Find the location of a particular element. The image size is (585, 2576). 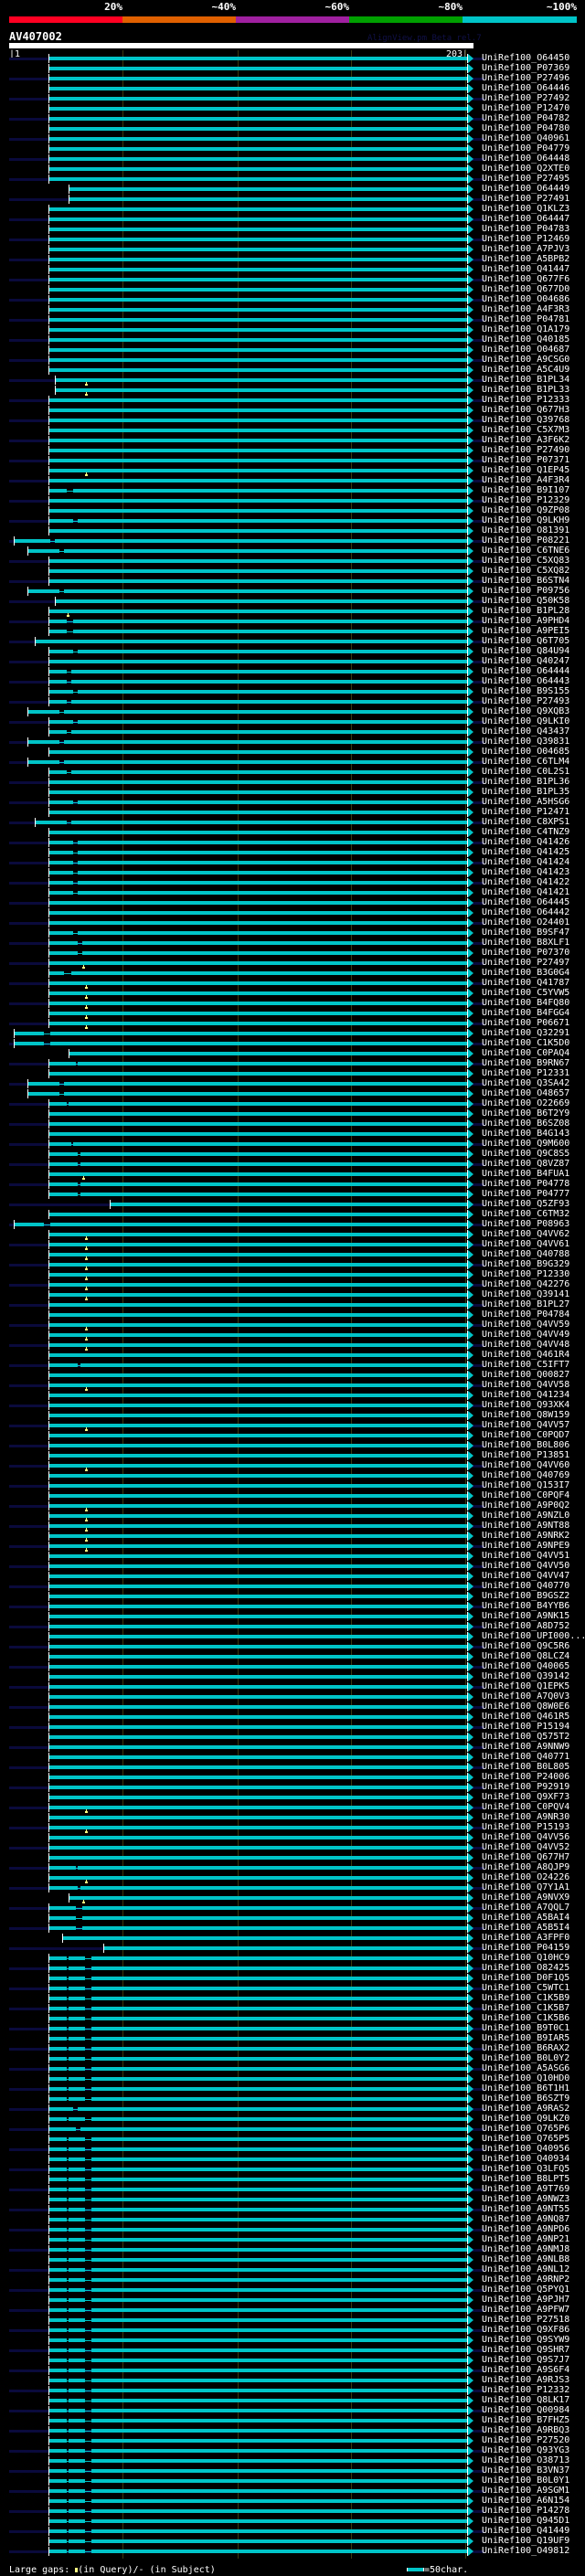

hit-label: UniRef100_B6T2Y9 is located at coordinates (525, 1113).